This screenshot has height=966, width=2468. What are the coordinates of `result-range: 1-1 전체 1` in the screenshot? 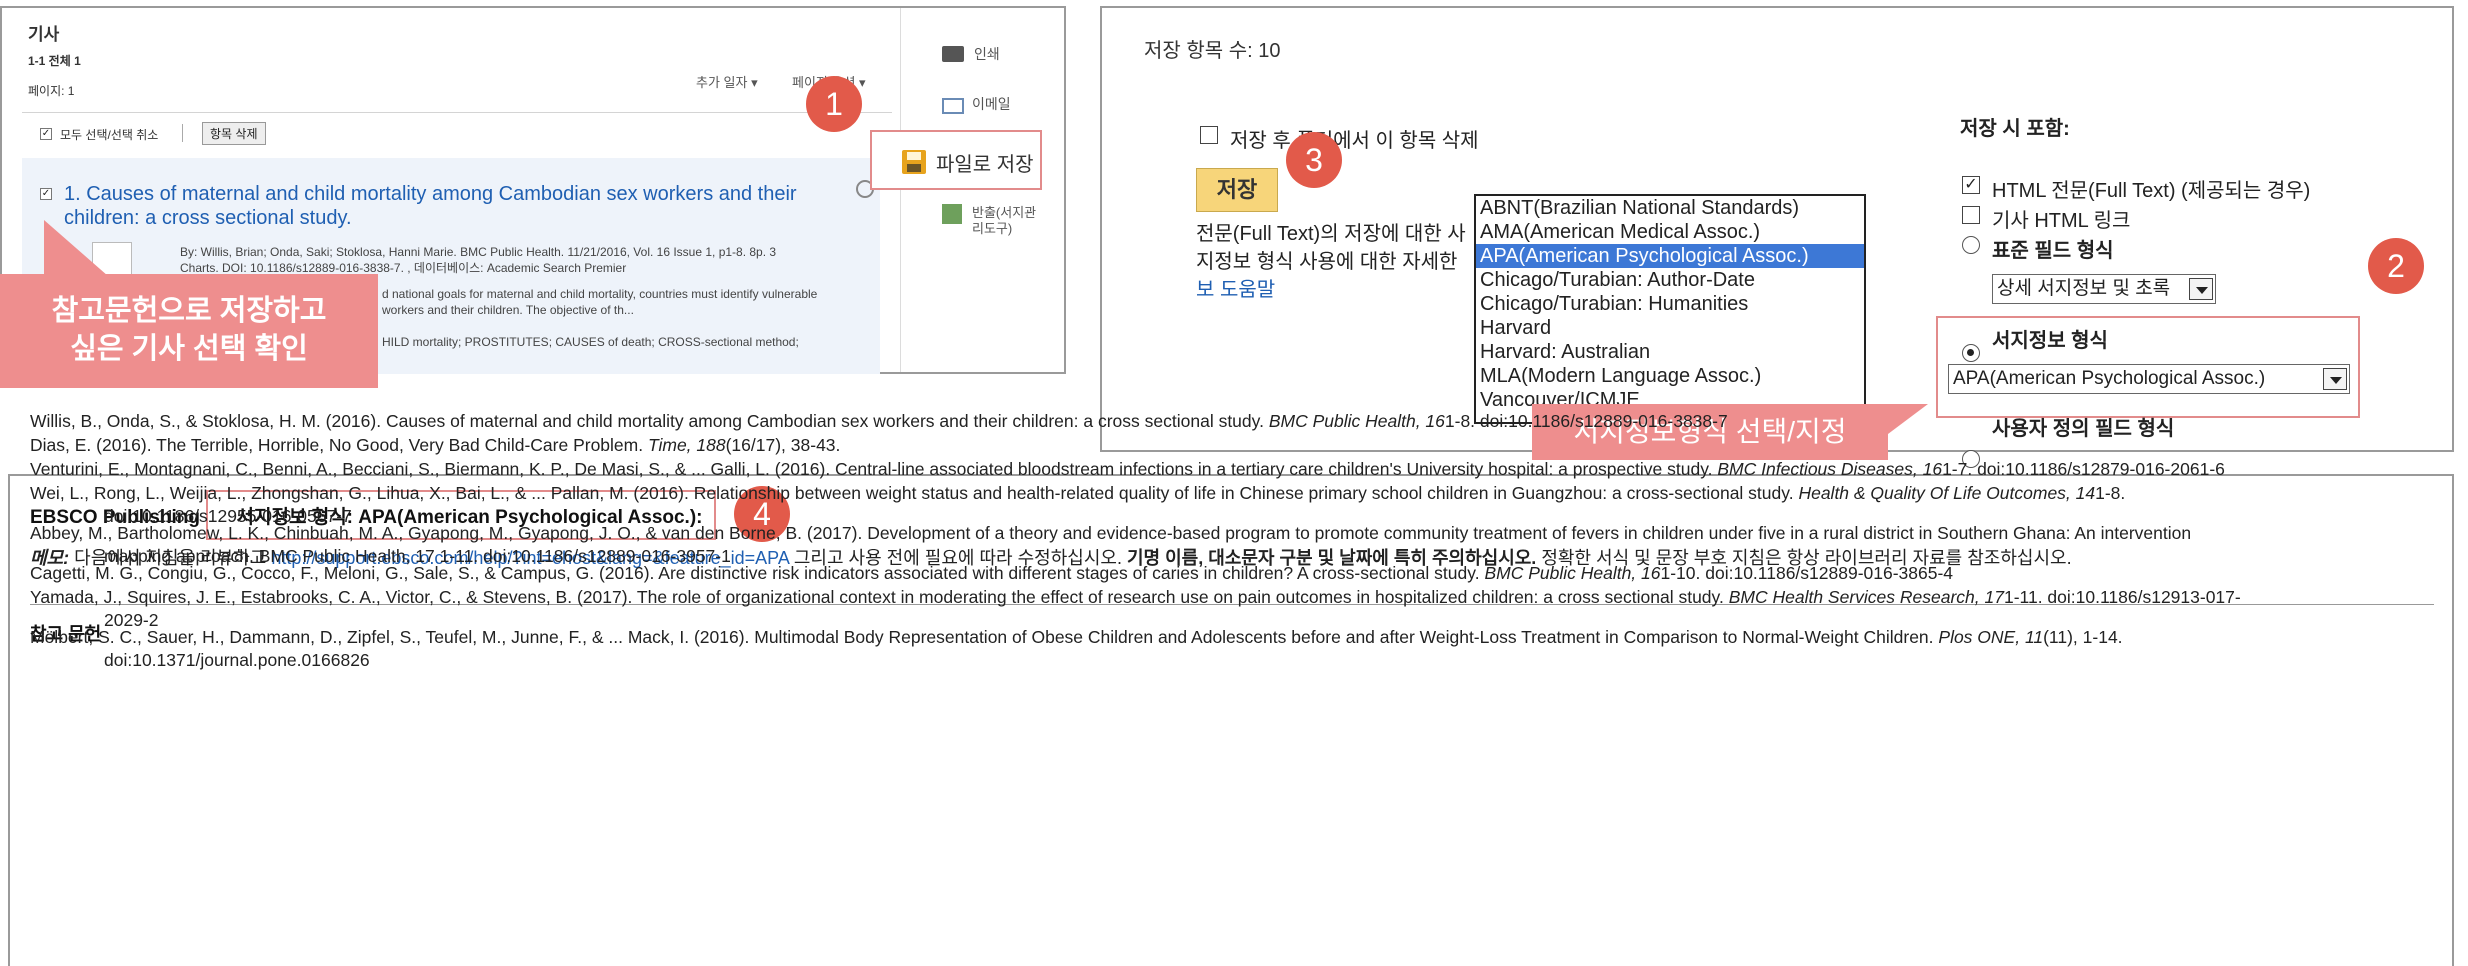 It's located at (54, 61).